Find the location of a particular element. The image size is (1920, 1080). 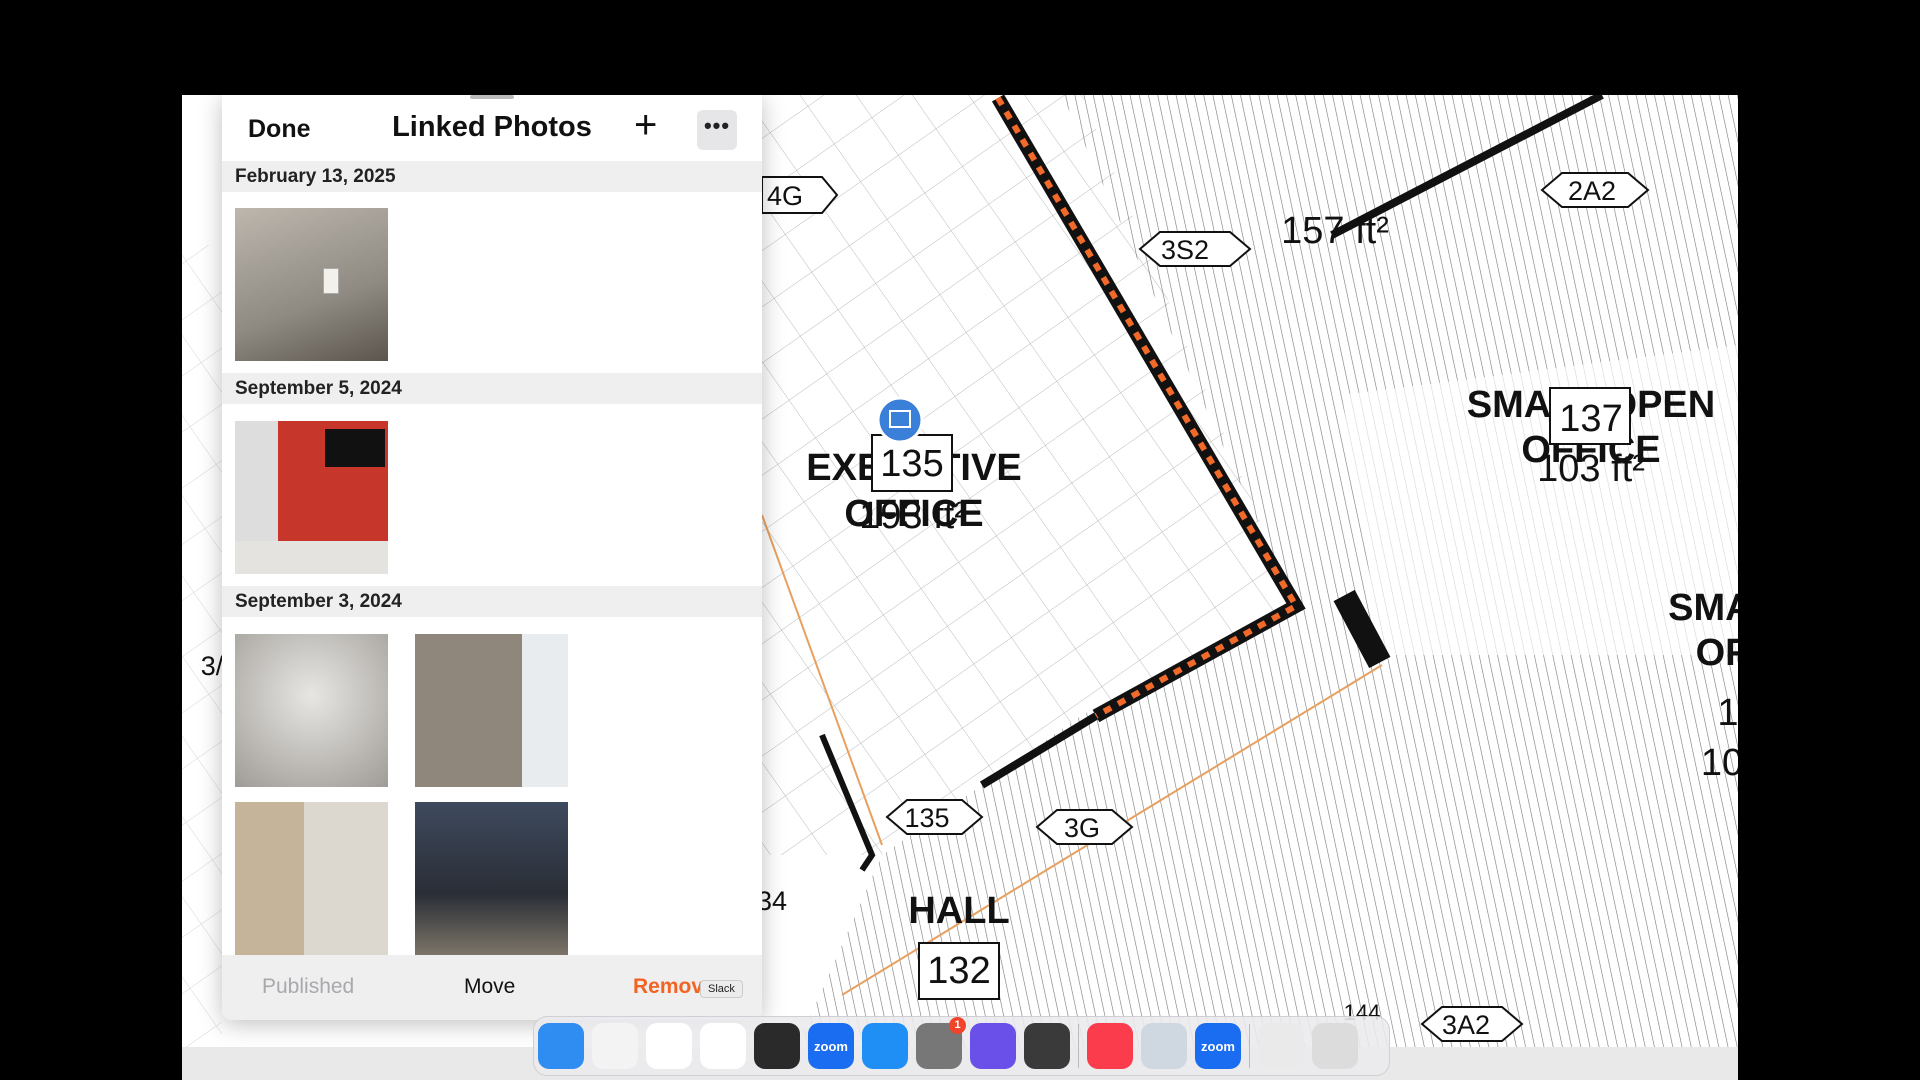

date-header: September 3, 2024 is located at coordinates (492, 601).